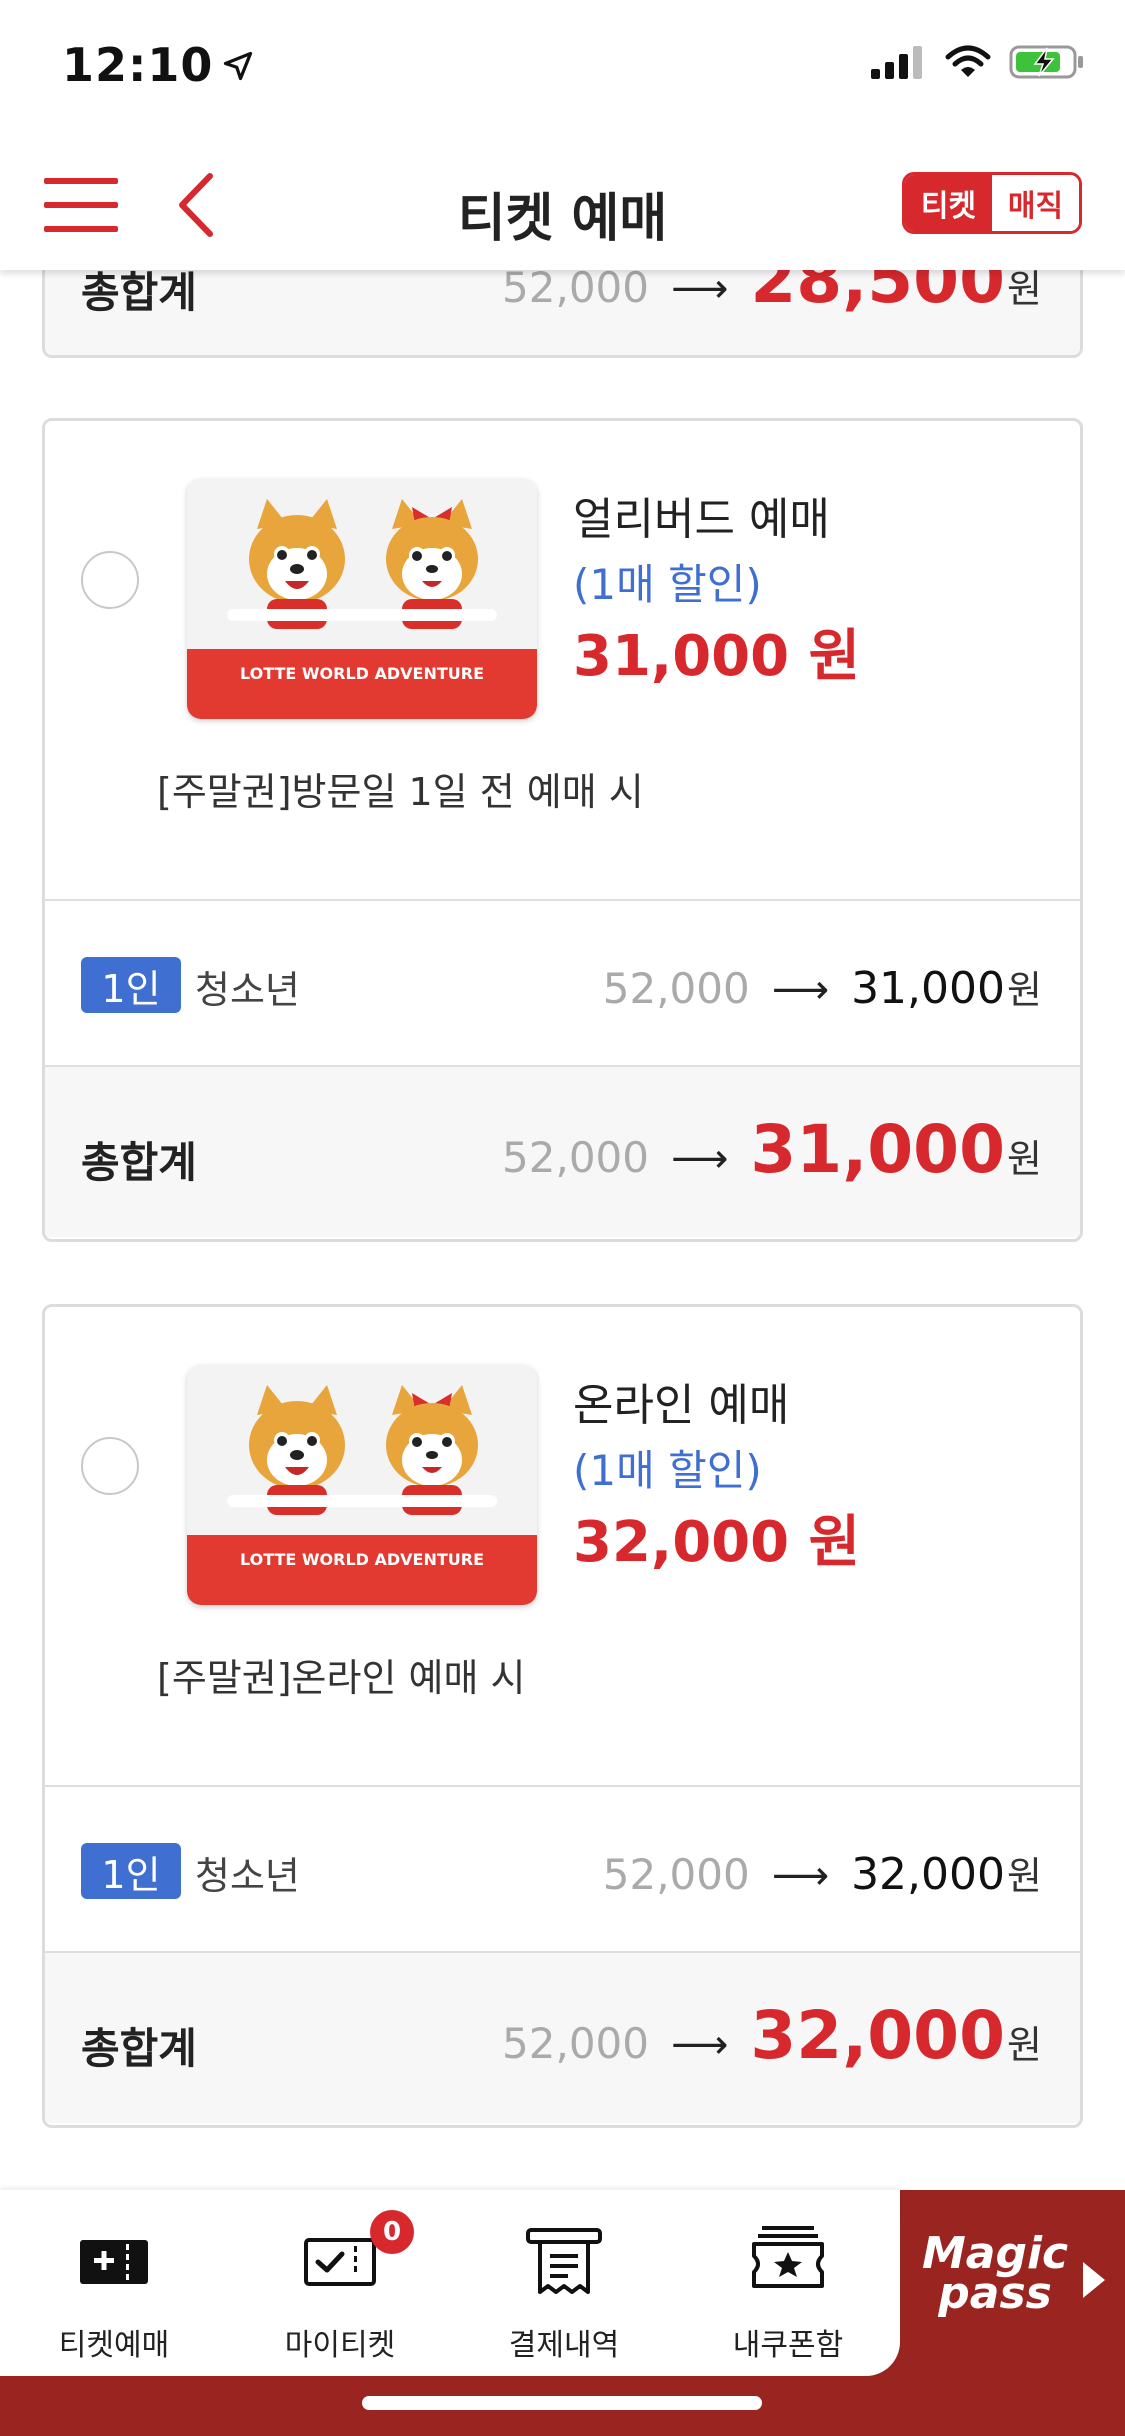 This screenshot has width=1125, height=2436. What do you see at coordinates (788, 2257) in the screenshot?
I see `coupon-star-icon` at bounding box center [788, 2257].